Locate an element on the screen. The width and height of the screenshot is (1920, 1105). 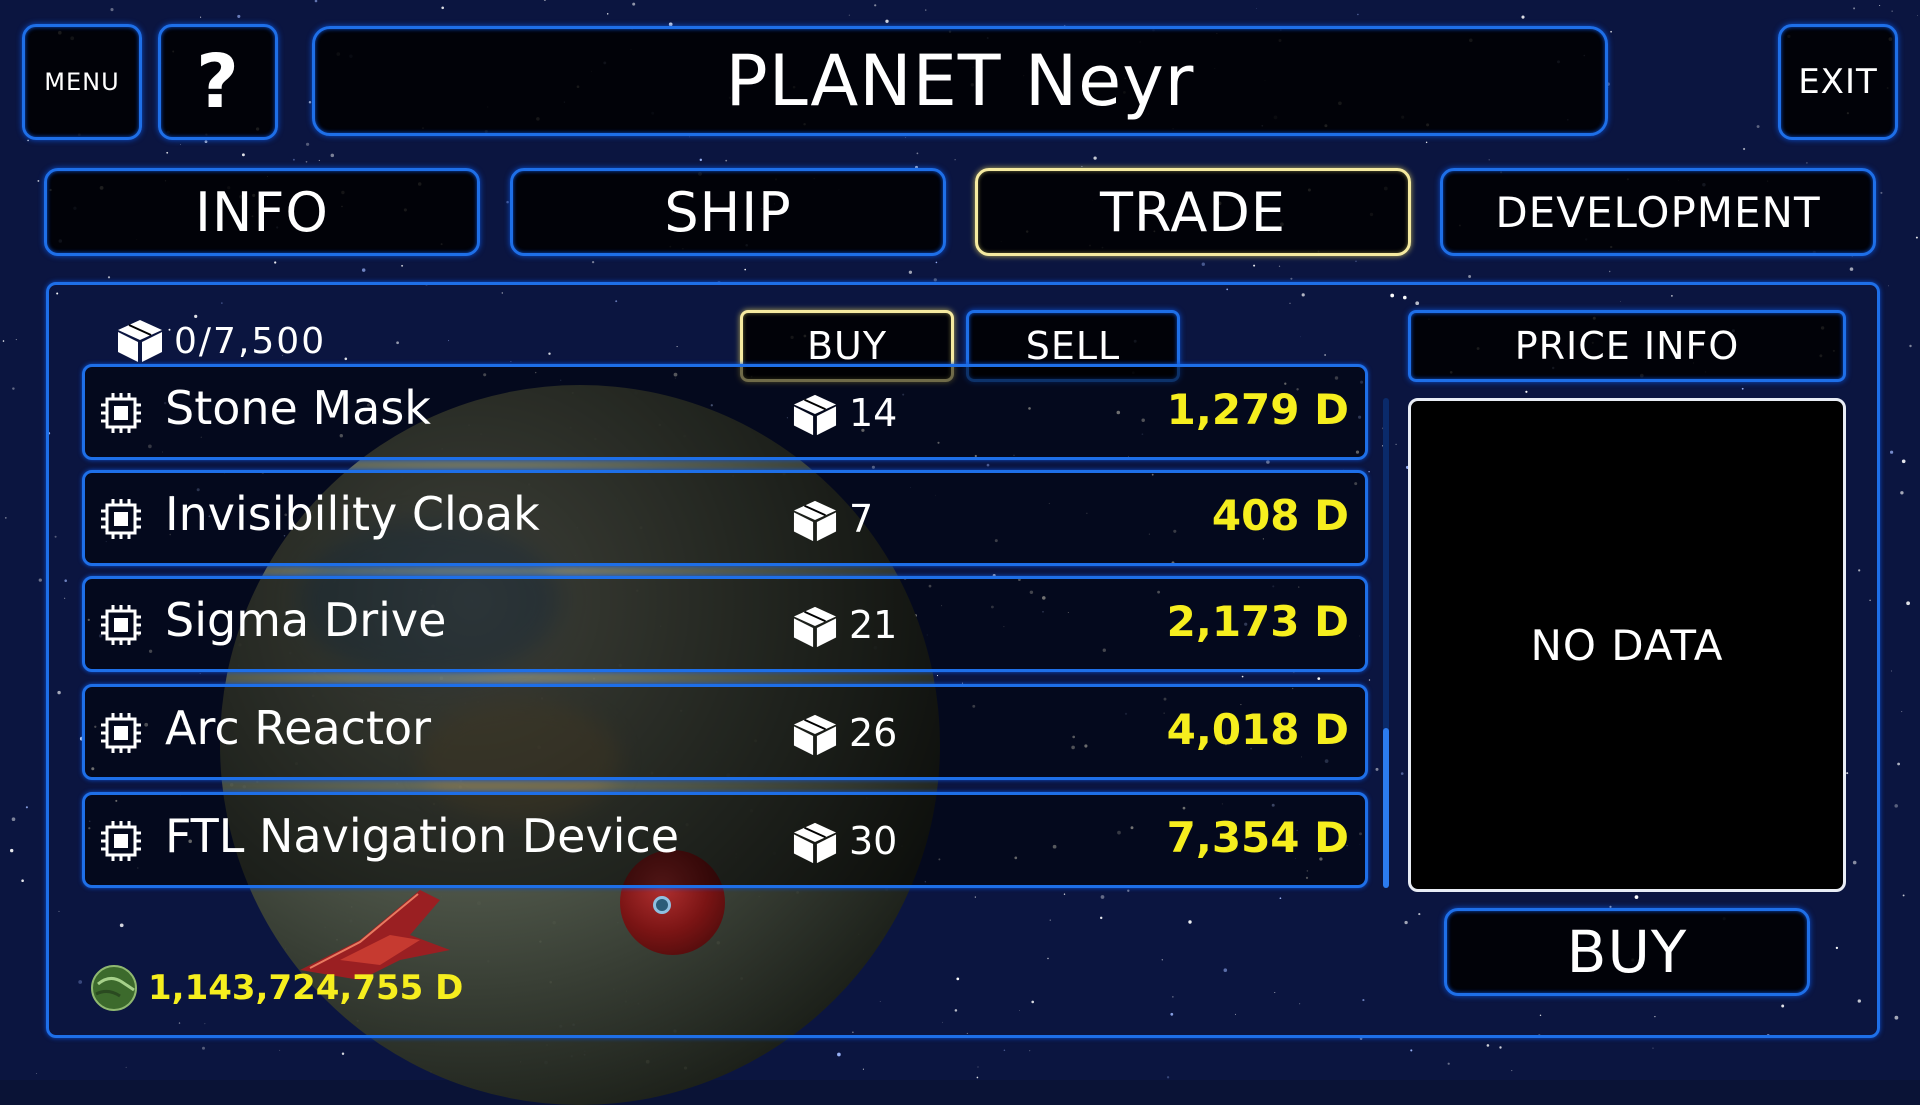
item-price: 2,173 D is located at coordinates (1257, 621).